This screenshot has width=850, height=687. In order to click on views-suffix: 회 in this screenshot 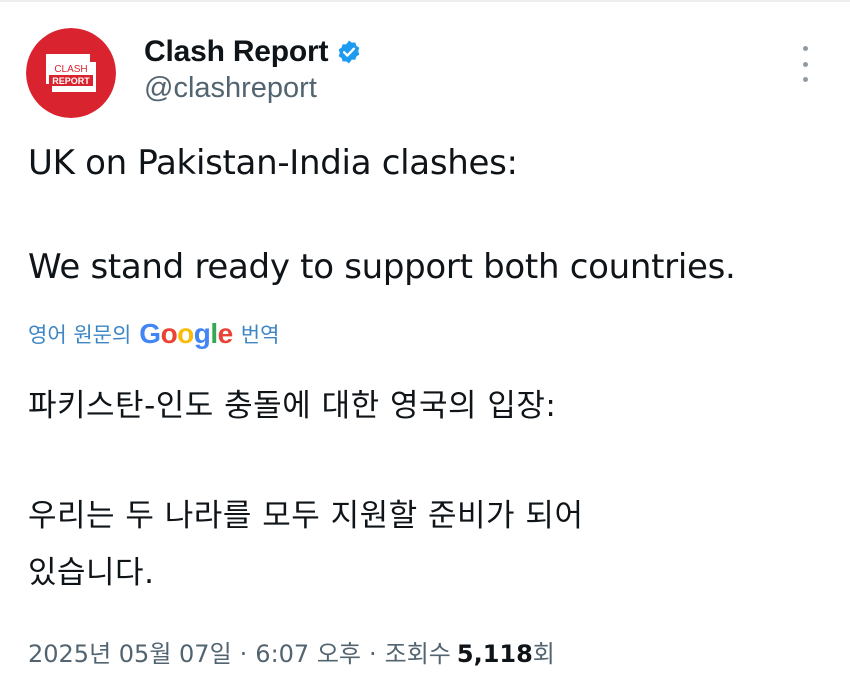, I will do `click(543, 654)`.